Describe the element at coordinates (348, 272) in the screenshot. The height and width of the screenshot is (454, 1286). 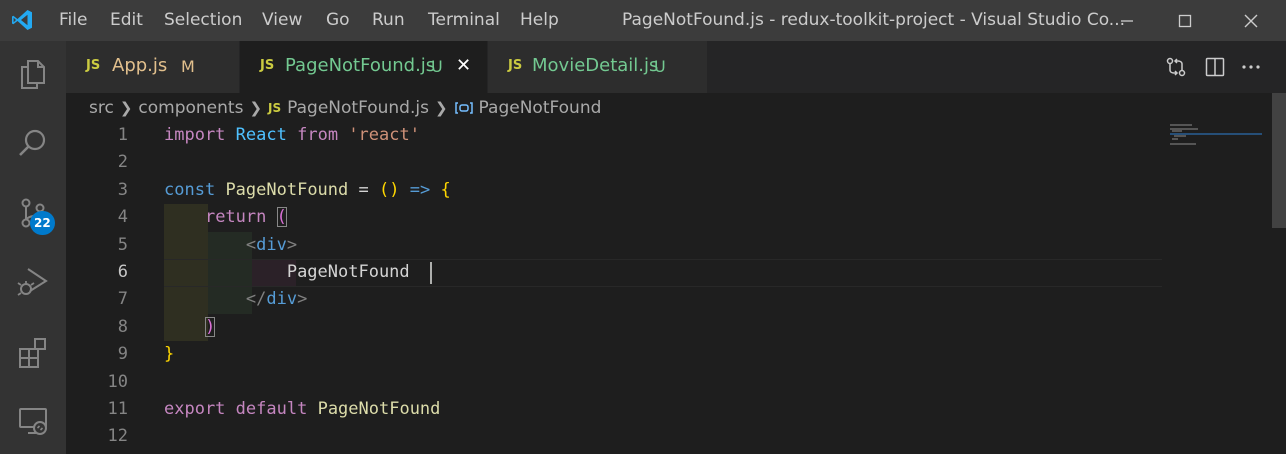
I see `jsx-text: PageNotFound` at that location.